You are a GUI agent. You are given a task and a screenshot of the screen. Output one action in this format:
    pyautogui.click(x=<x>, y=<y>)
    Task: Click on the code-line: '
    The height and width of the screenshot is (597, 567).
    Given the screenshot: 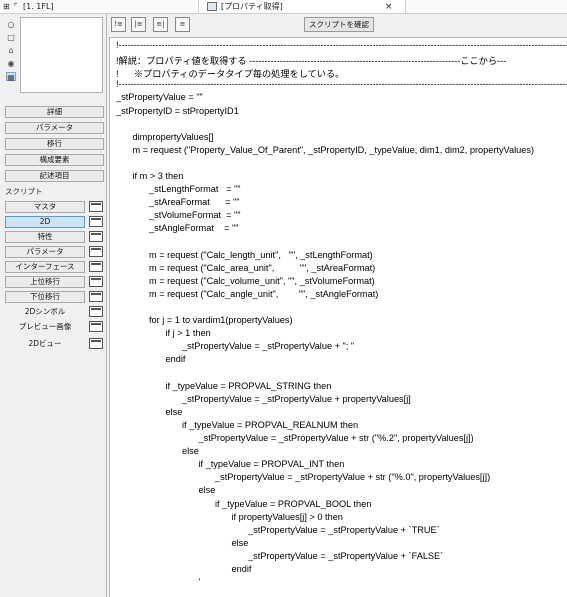 What is the action you would take?
    pyautogui.click(x=199, y=582)
    